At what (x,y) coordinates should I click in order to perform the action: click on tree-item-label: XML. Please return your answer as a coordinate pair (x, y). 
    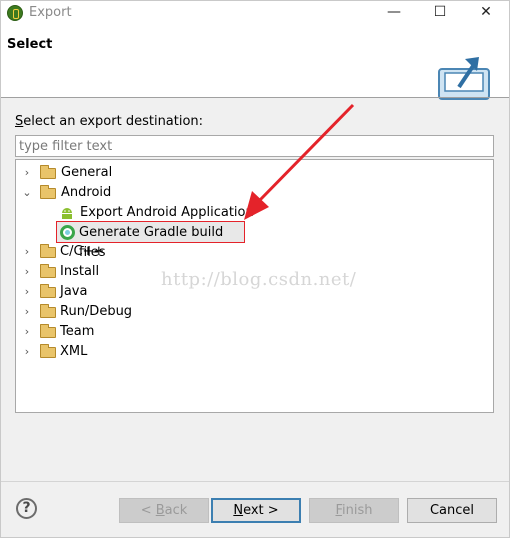
    Looking at the image, I should click on (74, 351).